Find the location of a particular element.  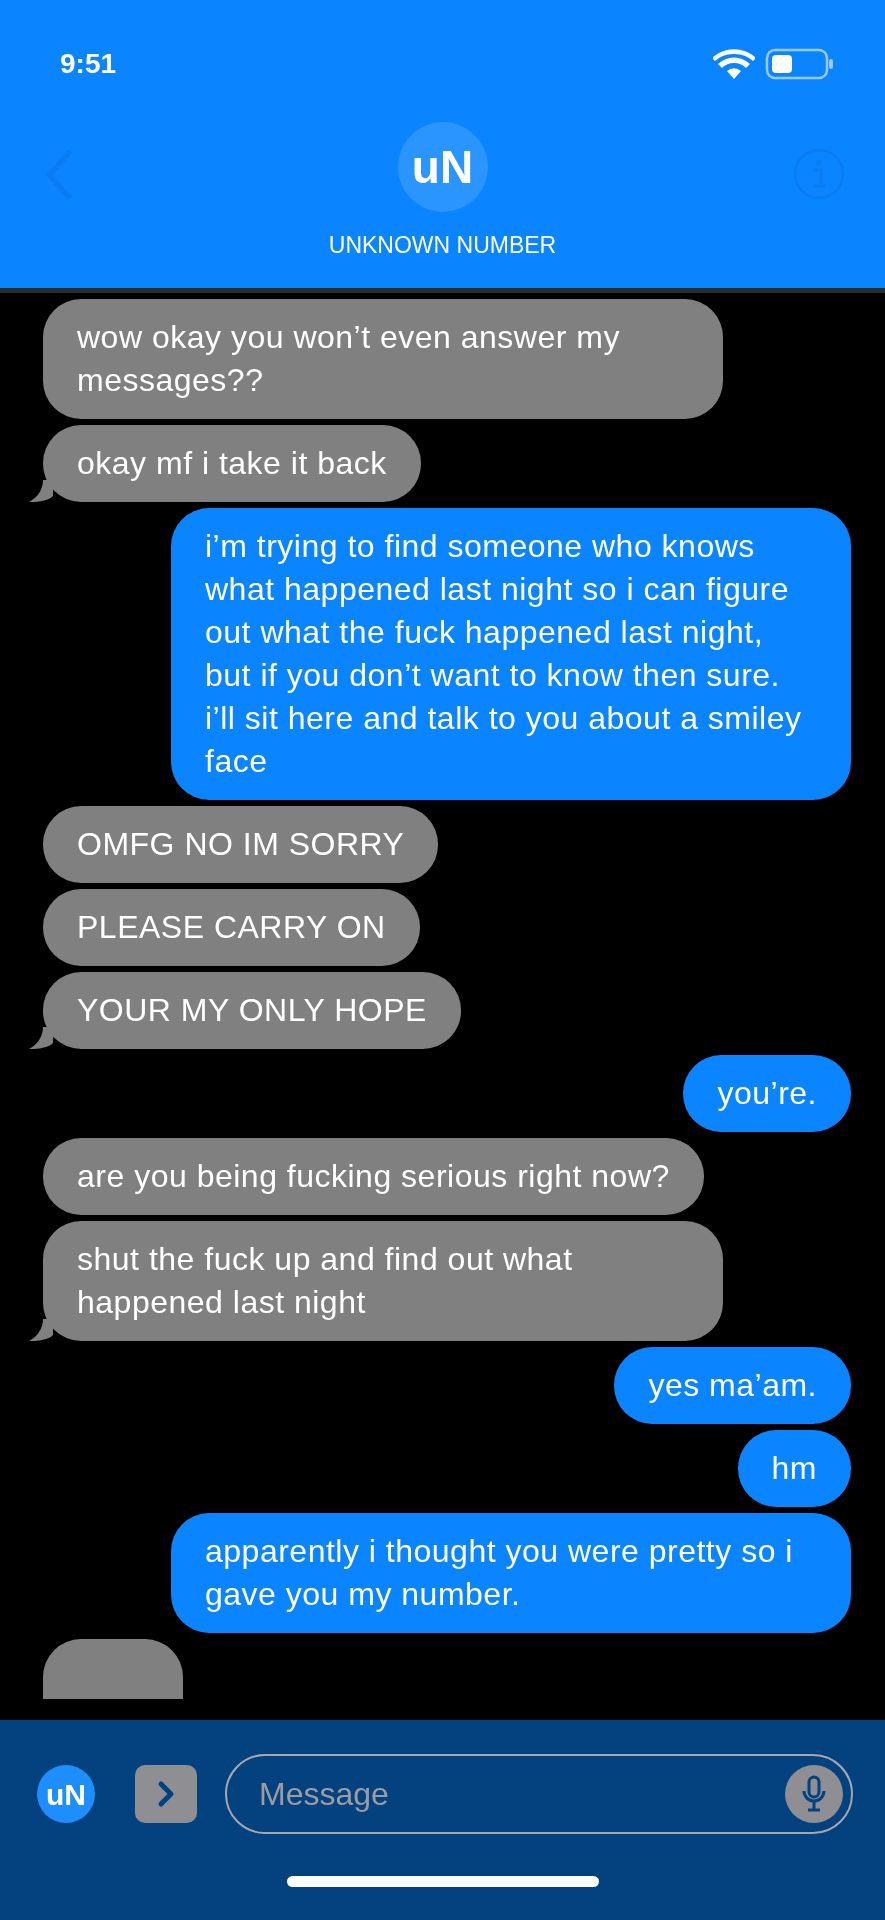

received-message: are you being fucking serious right now? is located at coordinates (373, 1176).